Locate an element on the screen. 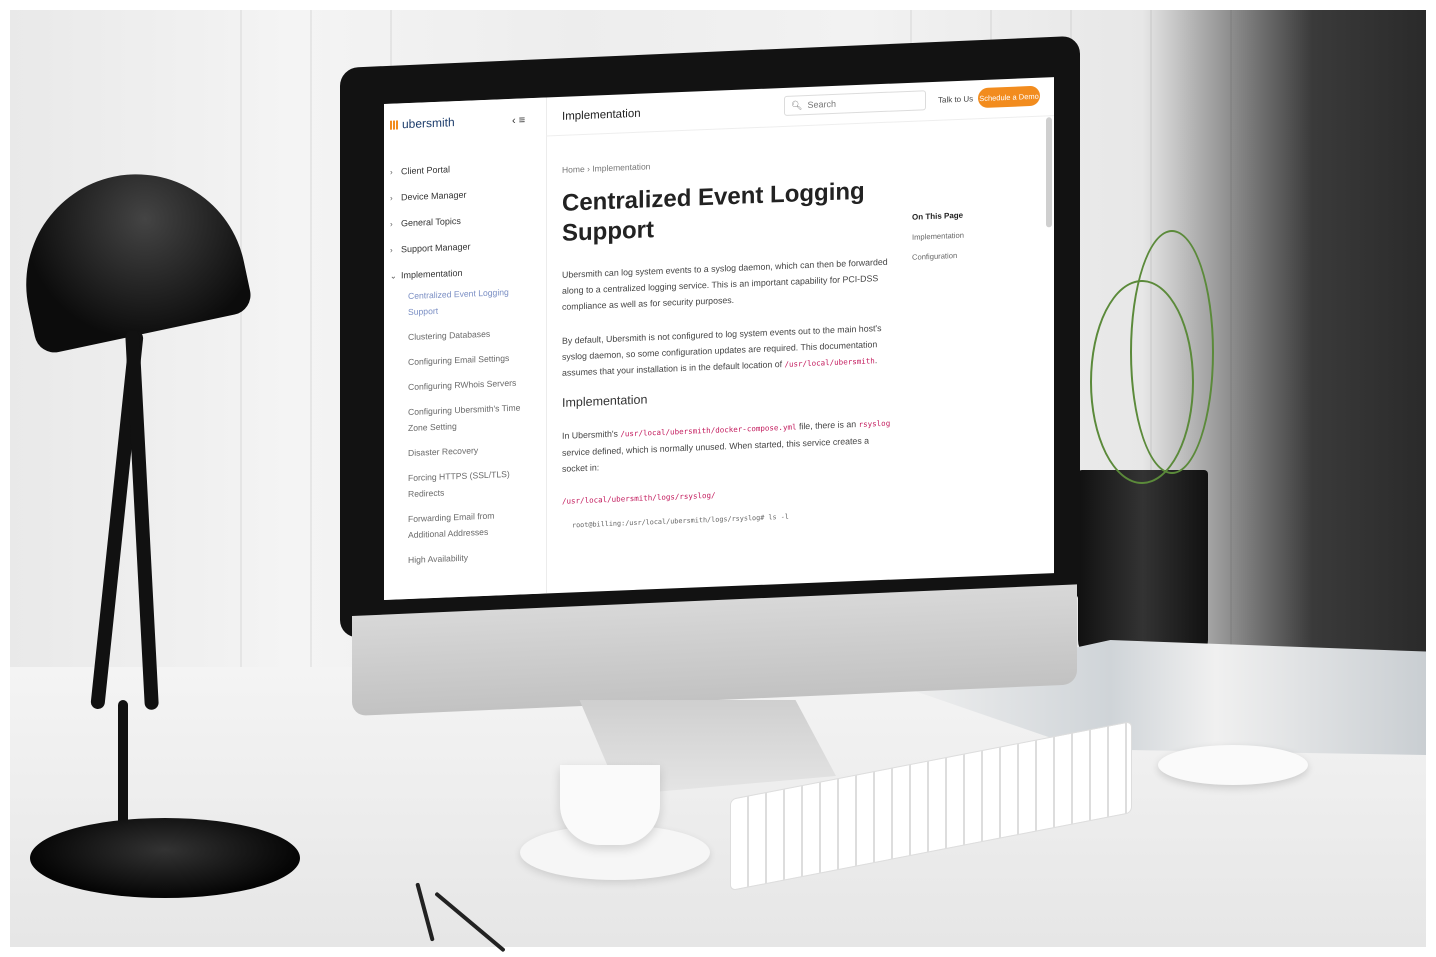 Image resolution: width=1436 pixels, height=957 pixels. inline-code: rsyslog is located at coordinates (874, 423).